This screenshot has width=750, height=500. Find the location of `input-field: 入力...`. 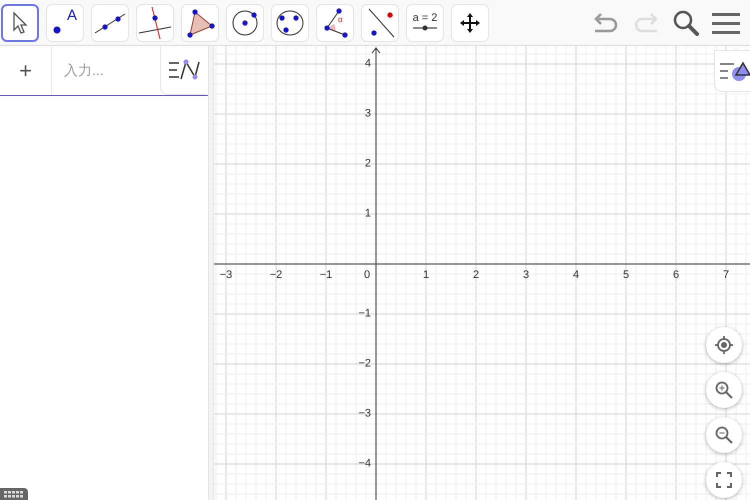

input-field: 入力... is located at coordinates (106, 70).